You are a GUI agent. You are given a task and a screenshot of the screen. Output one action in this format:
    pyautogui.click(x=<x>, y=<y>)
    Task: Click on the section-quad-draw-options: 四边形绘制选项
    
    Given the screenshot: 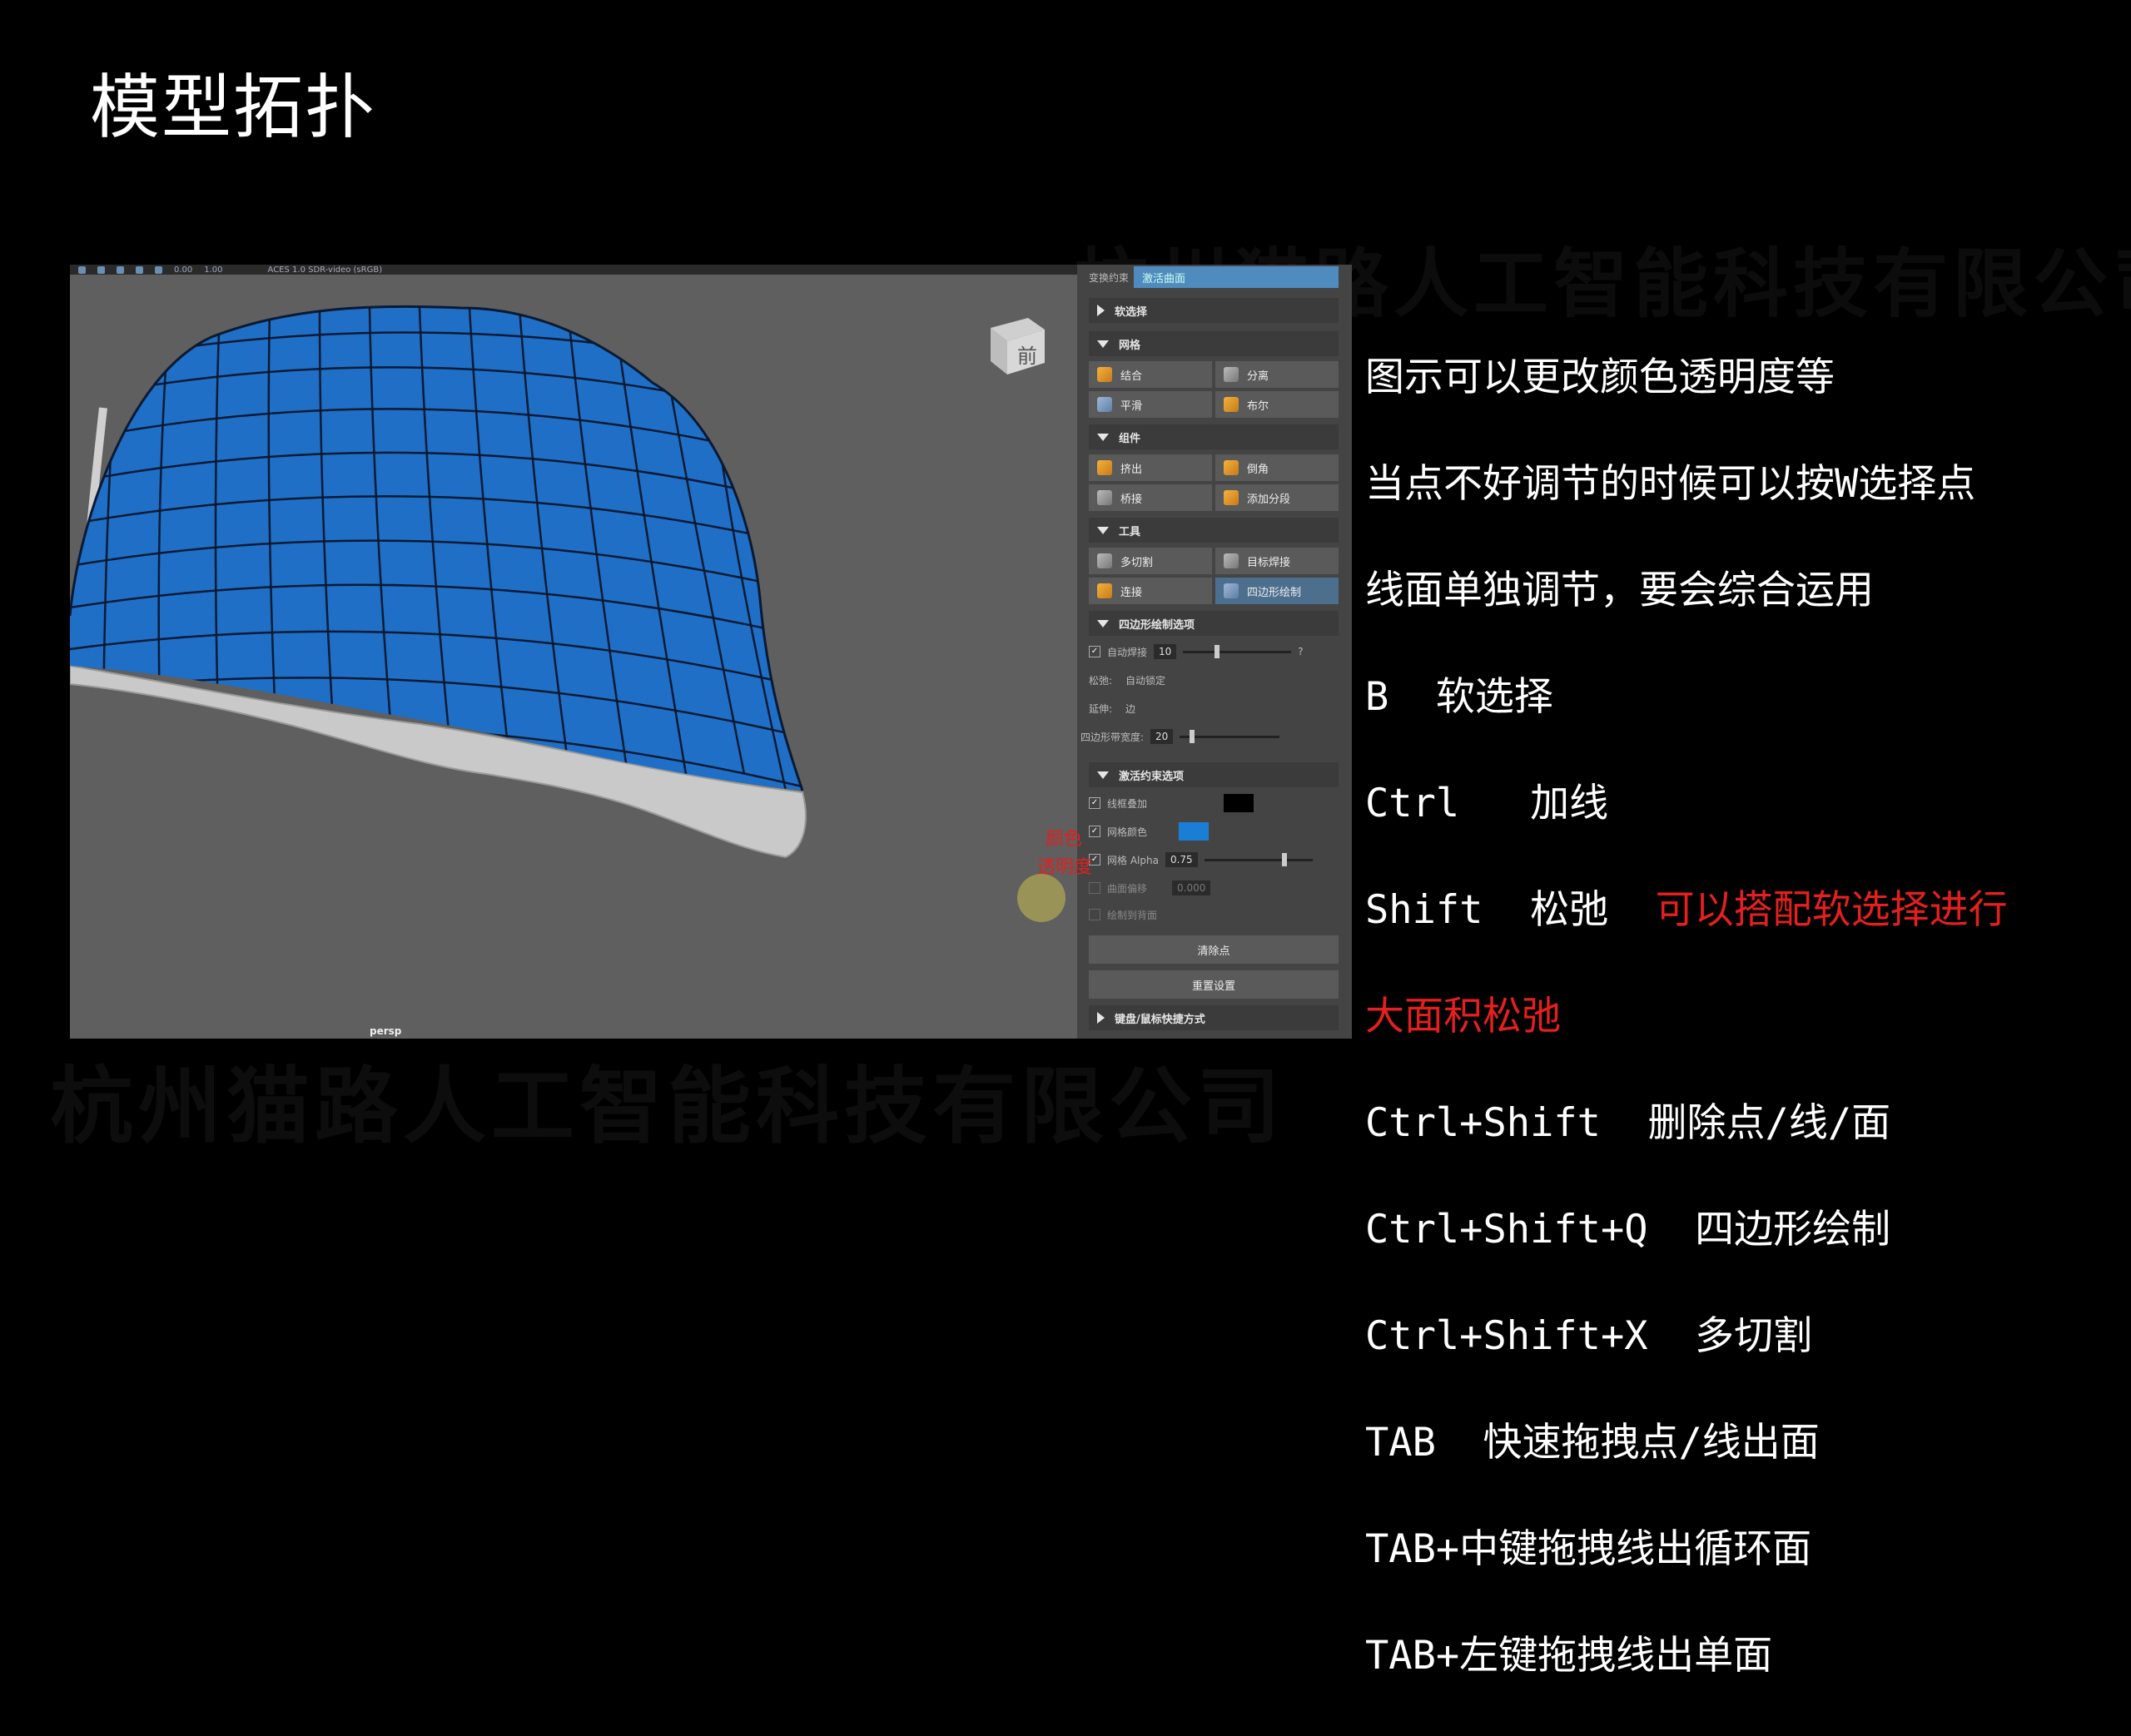 What is the action you would take?
    pyautogui.click(x=1214, y=623)
    